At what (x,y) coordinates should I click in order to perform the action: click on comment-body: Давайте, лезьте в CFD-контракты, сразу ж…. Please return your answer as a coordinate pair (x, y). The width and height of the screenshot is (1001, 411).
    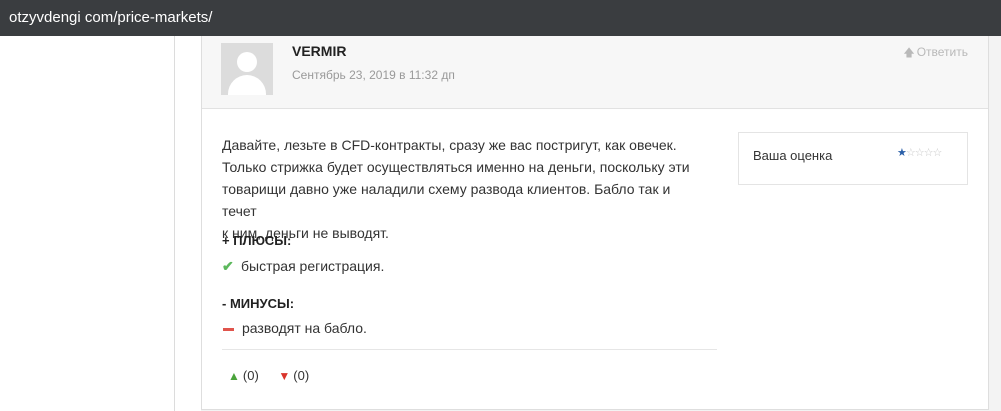
    Looking at the image, I should click on (461, 189).